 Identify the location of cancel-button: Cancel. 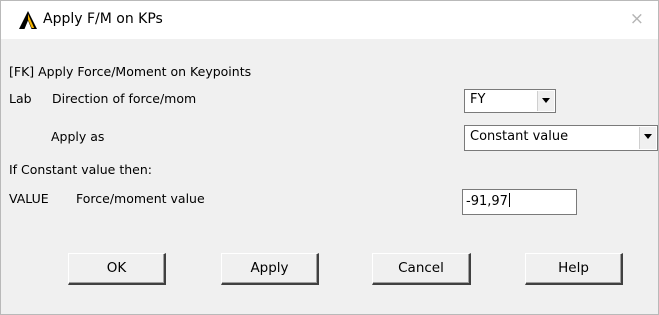
(421, 269).